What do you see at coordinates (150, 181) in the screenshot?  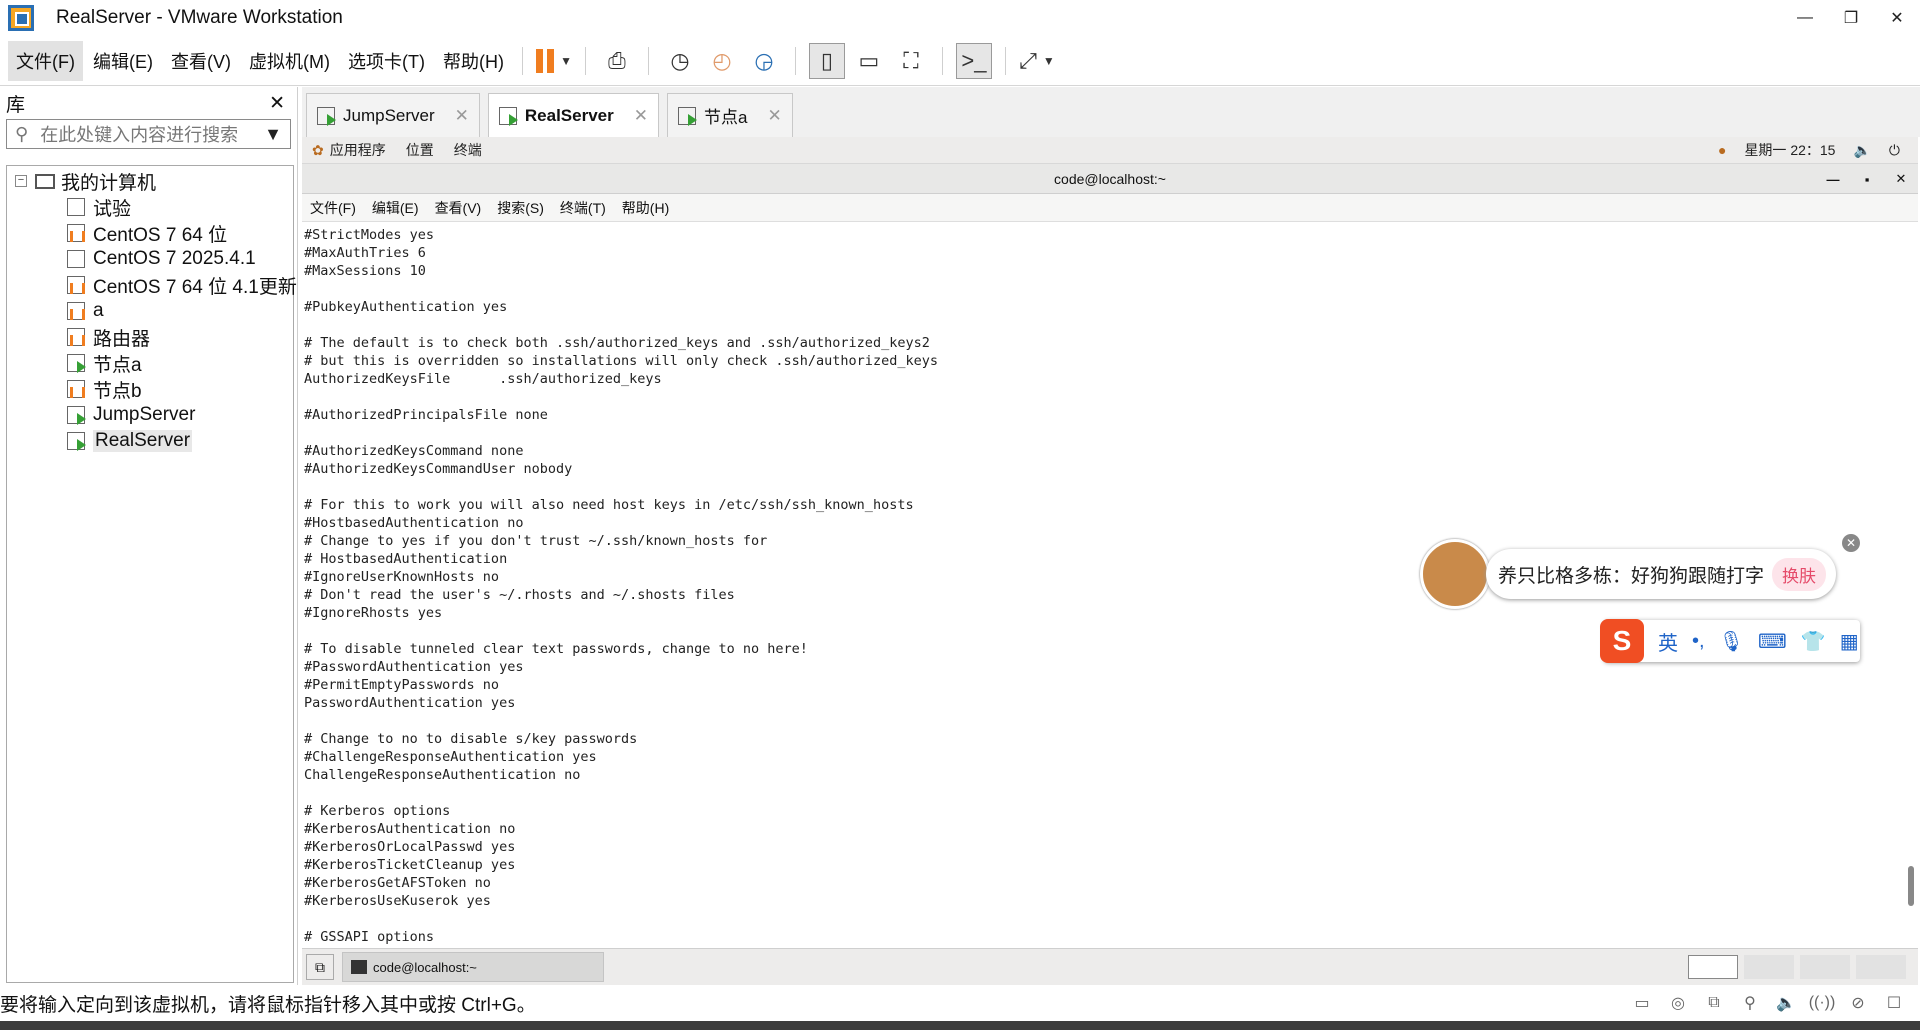 I see `tree-root: − 我的计算机` at bounding box center [150, 181].